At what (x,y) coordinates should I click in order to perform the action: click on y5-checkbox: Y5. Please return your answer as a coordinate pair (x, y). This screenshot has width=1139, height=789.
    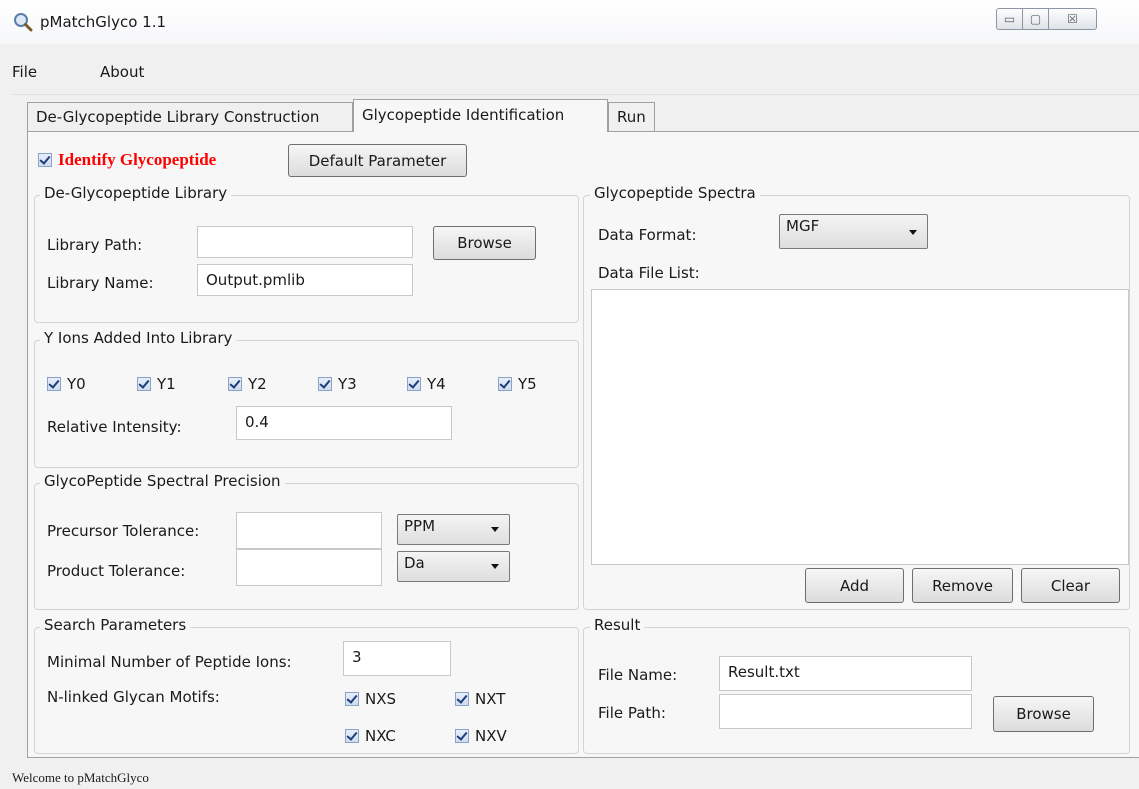
    Looking at the image, I should click on (517, 384).